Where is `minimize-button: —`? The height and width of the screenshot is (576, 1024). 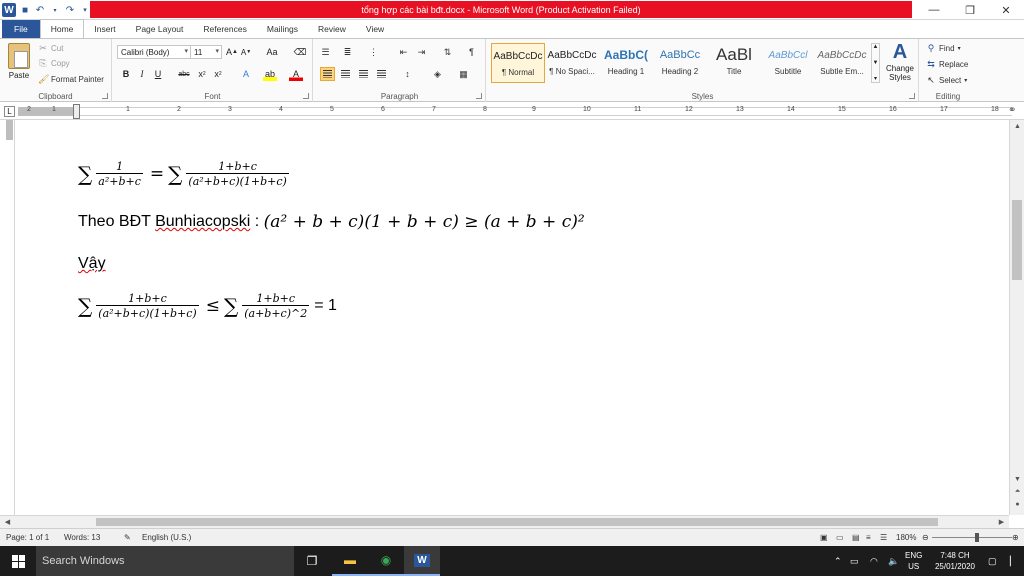 minimize-button: — is located at coordinates (934, 10).